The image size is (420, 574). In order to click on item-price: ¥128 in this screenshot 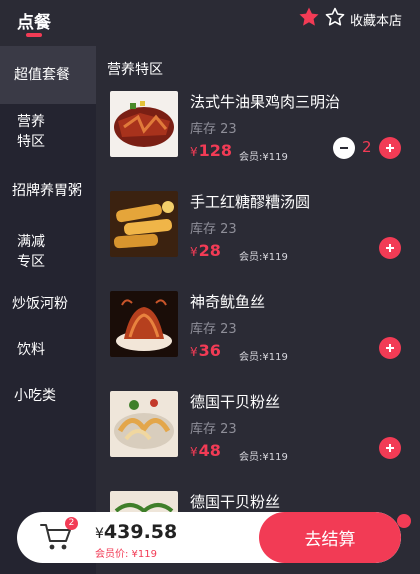, I will do `click(211, 150)`.